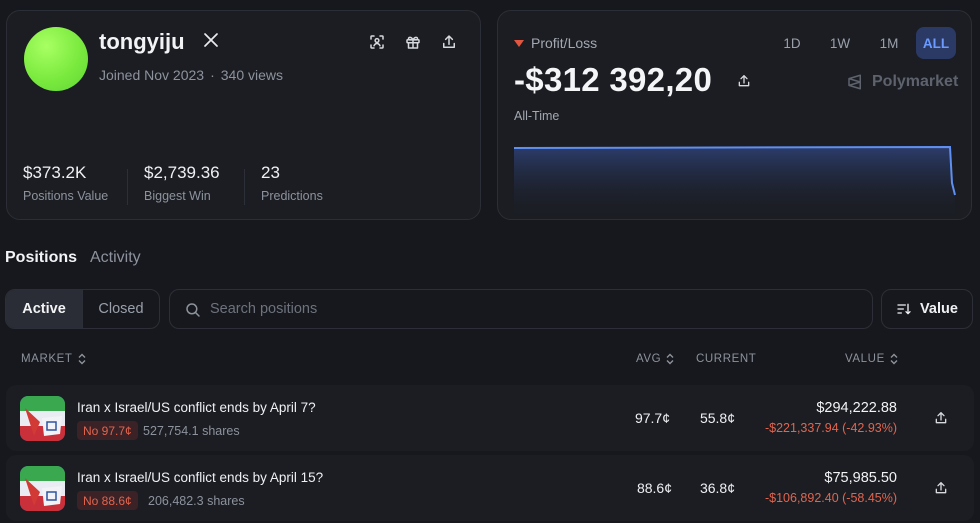 This screenshot has width=980, height=523. What do you see at coordinates (915, 81) in the screenshot?
I see `brand-name: Polymarket` at bounding box center [915, 81].